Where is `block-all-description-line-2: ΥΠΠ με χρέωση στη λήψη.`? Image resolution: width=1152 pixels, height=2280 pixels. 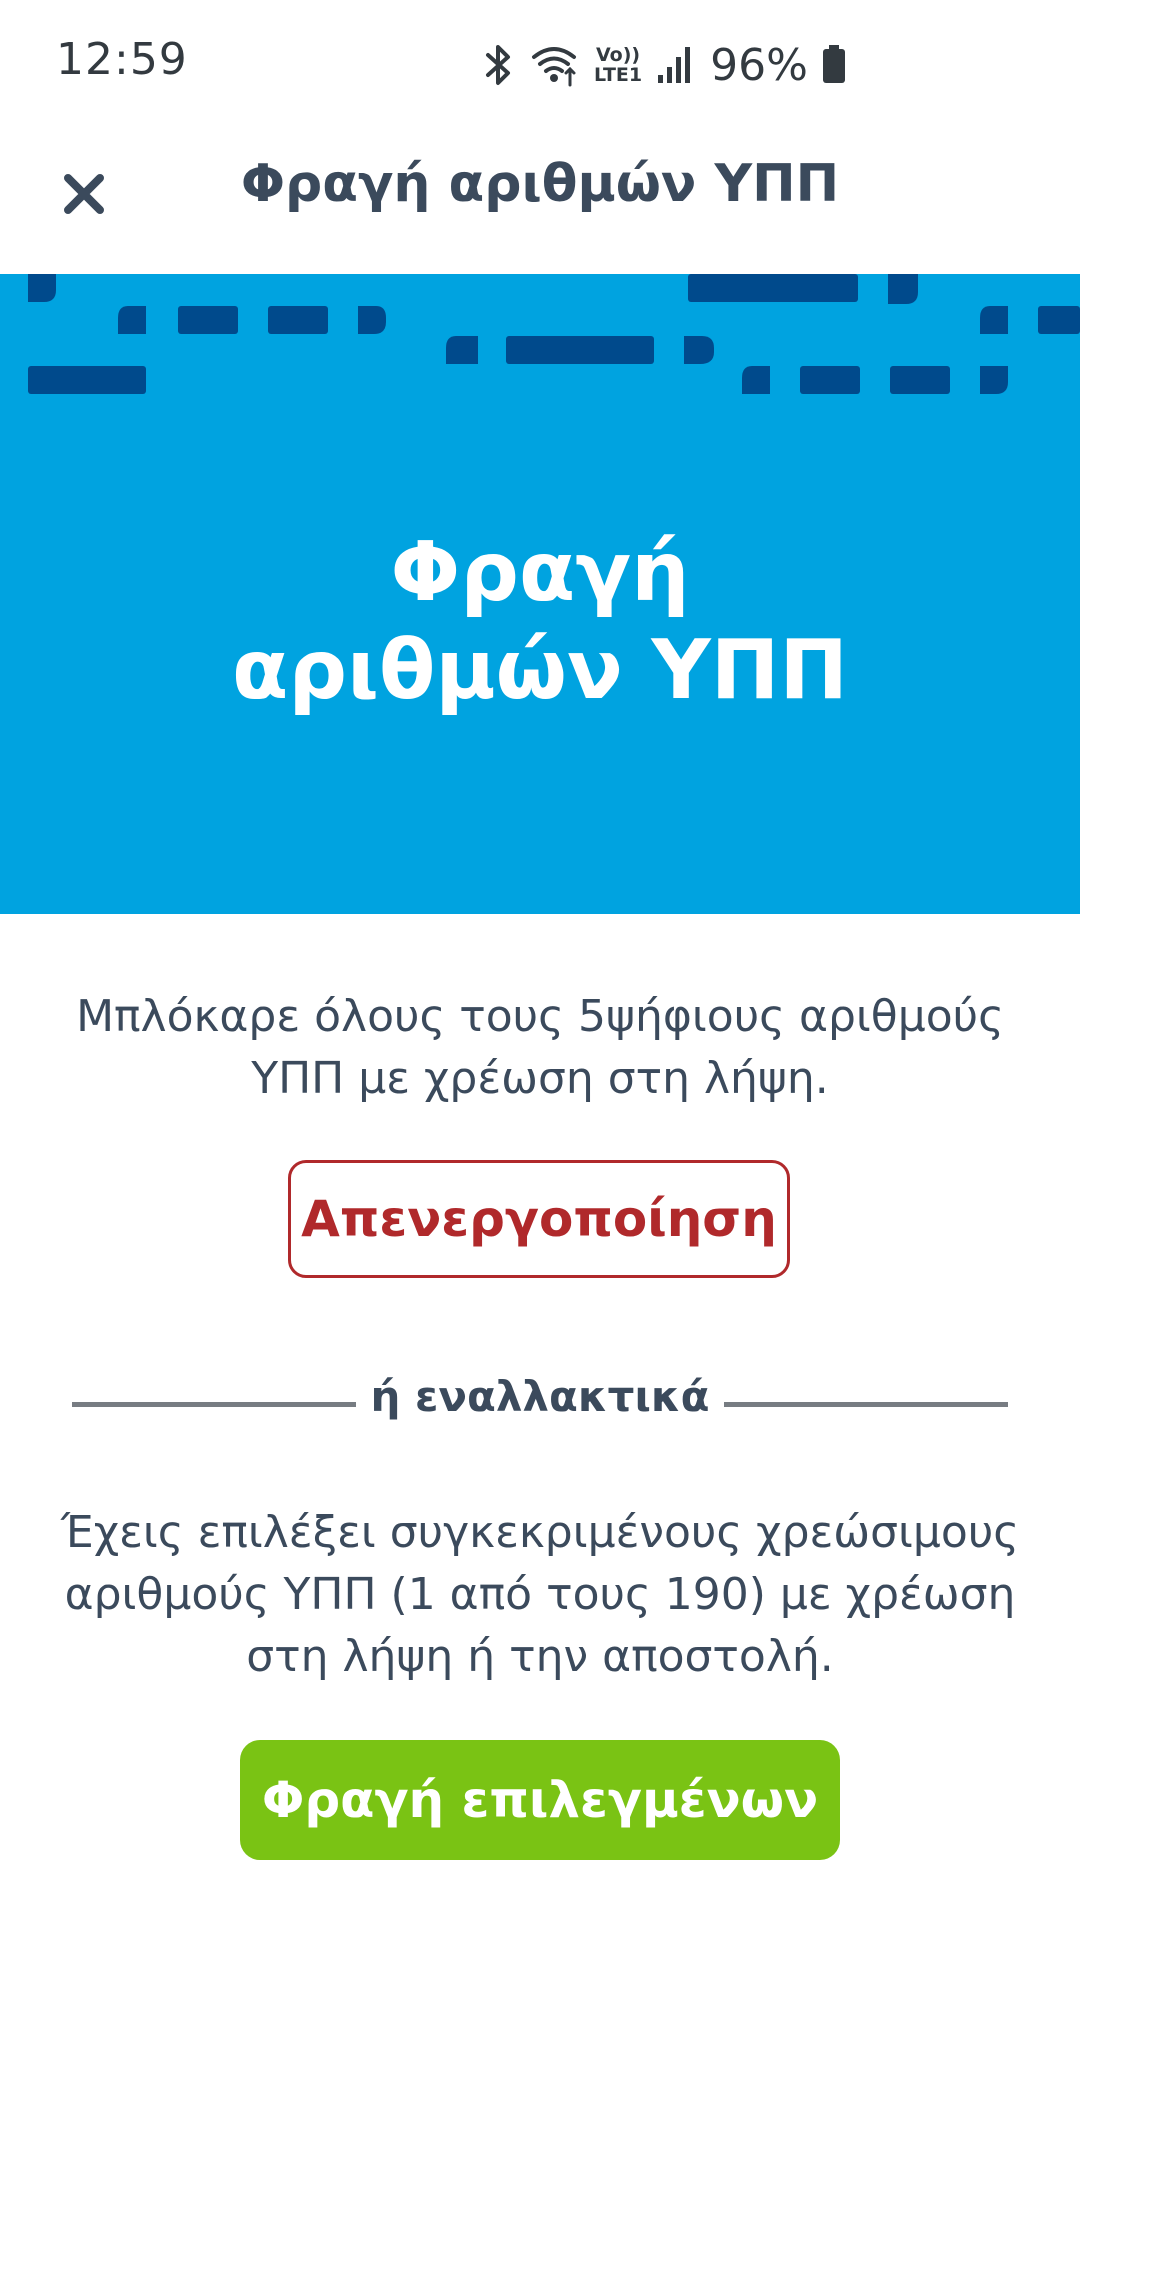 block-all-description-line-2: ΥΠΠ με χρέωση στη λήψη. is located at coordinates (540, 1078).